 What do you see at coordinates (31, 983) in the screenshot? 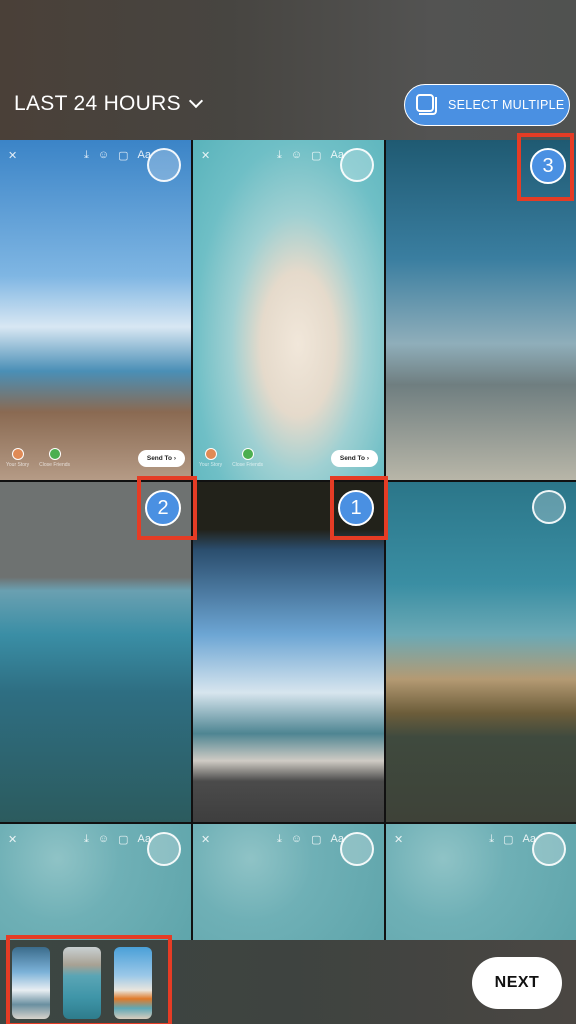
I see `thumbnail-palm-hammock` at bounding box center [31, 983].